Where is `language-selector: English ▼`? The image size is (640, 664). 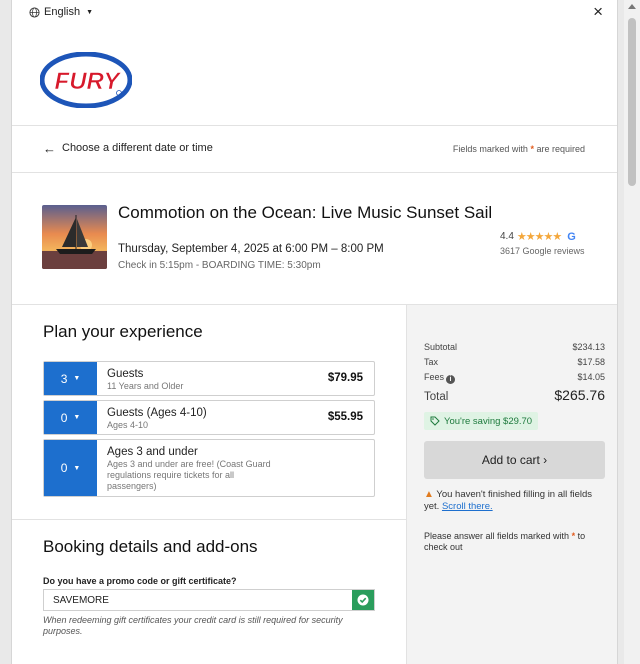 language-selector: English ▼ is located at coordinates (61, 12).